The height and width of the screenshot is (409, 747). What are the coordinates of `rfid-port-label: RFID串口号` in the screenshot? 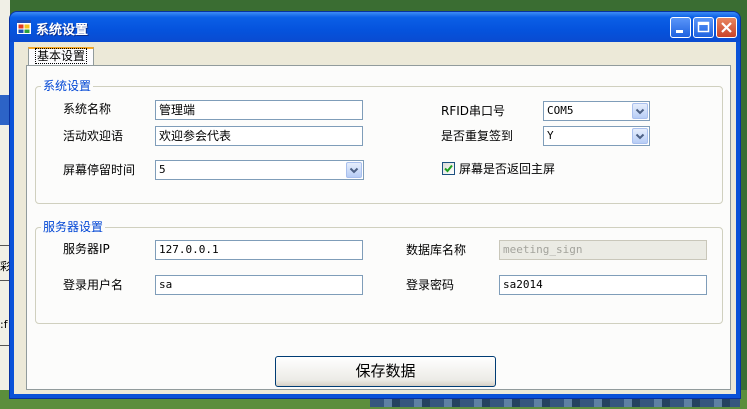 It's located at (473, 111).